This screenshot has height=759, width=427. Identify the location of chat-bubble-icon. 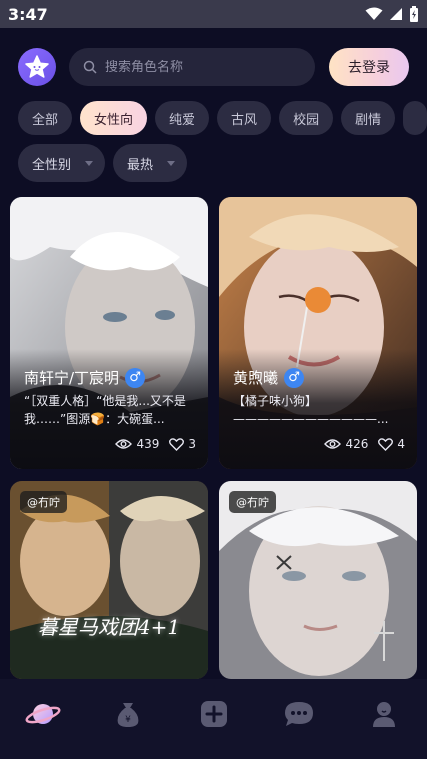
(298, 714).